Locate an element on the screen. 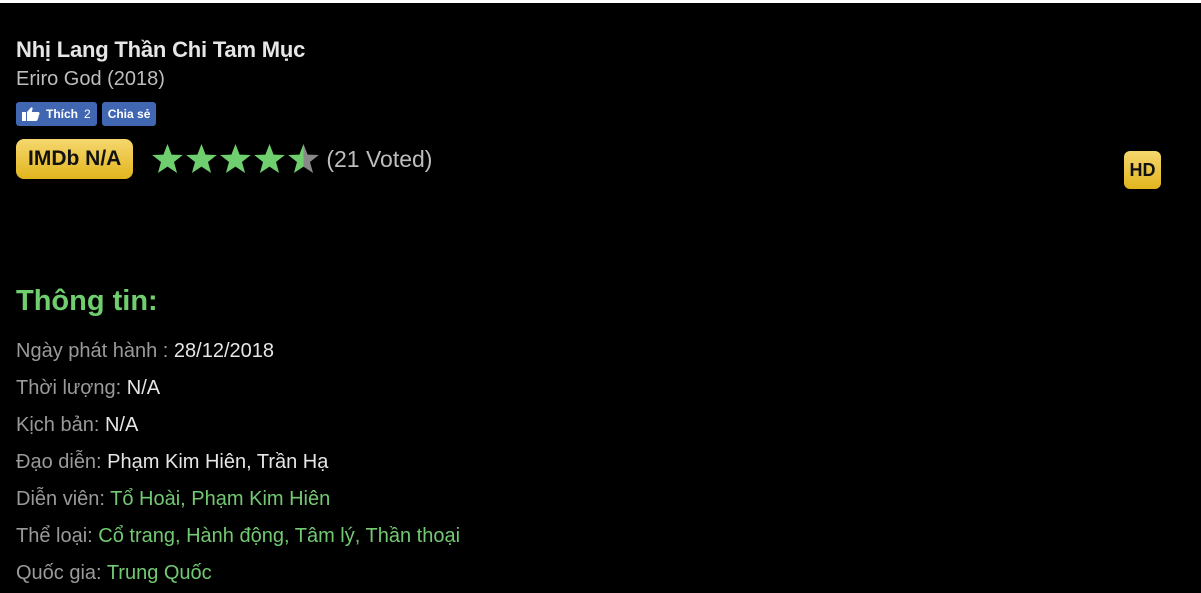  social-buttons: Thích 2 Chia sẻ is located at coordinates (601, 114).